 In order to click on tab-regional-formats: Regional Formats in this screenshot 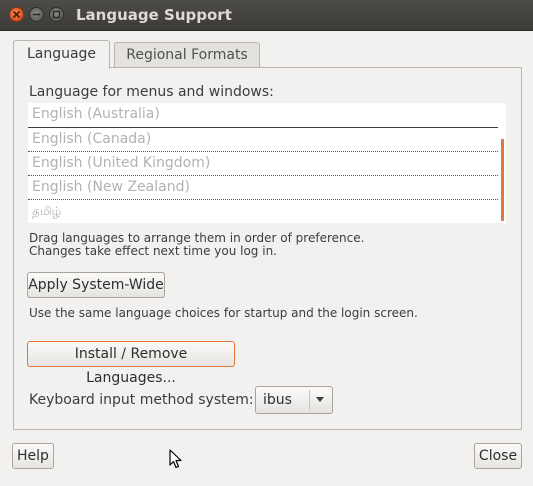, I will do `click(187, 55)`.